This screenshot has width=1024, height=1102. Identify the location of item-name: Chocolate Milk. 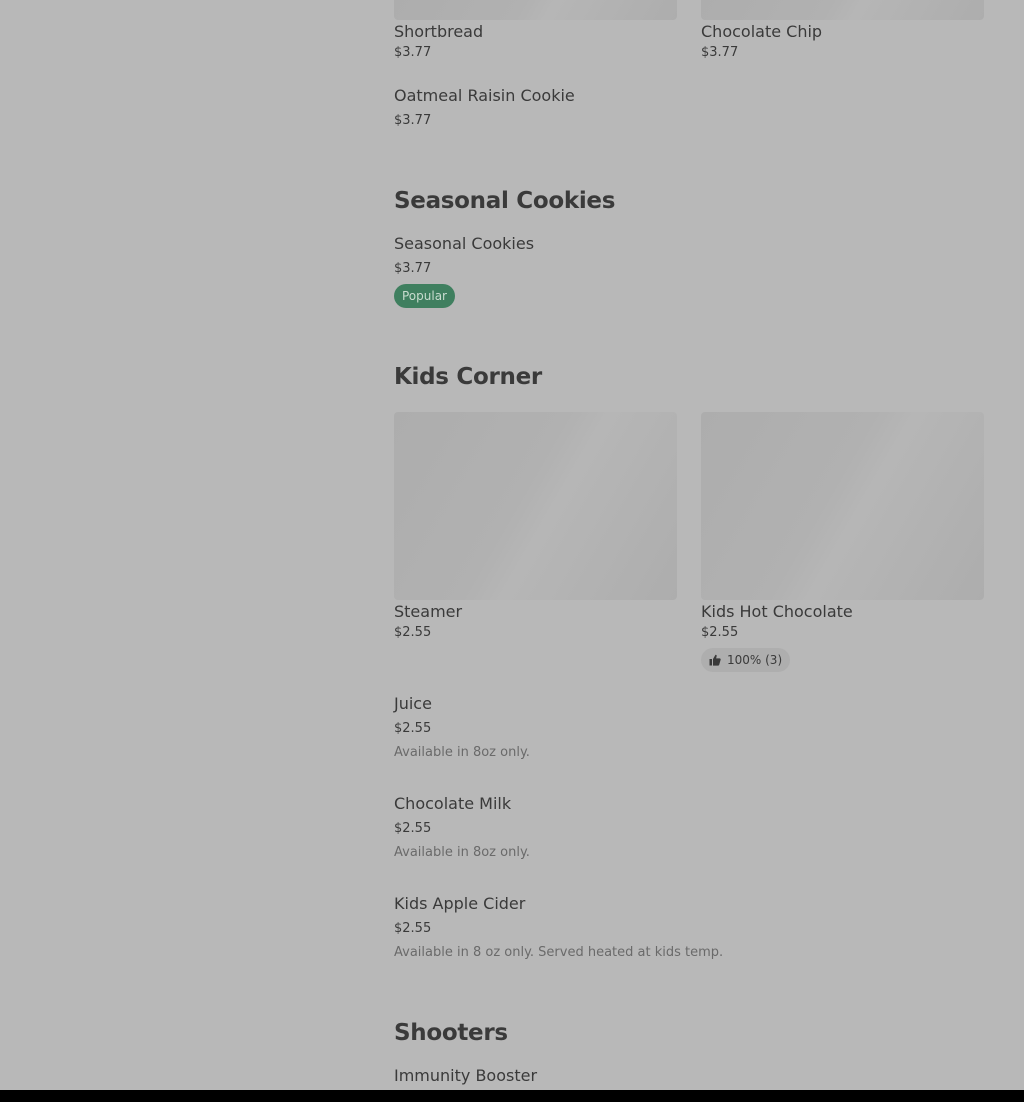
(453, 803).